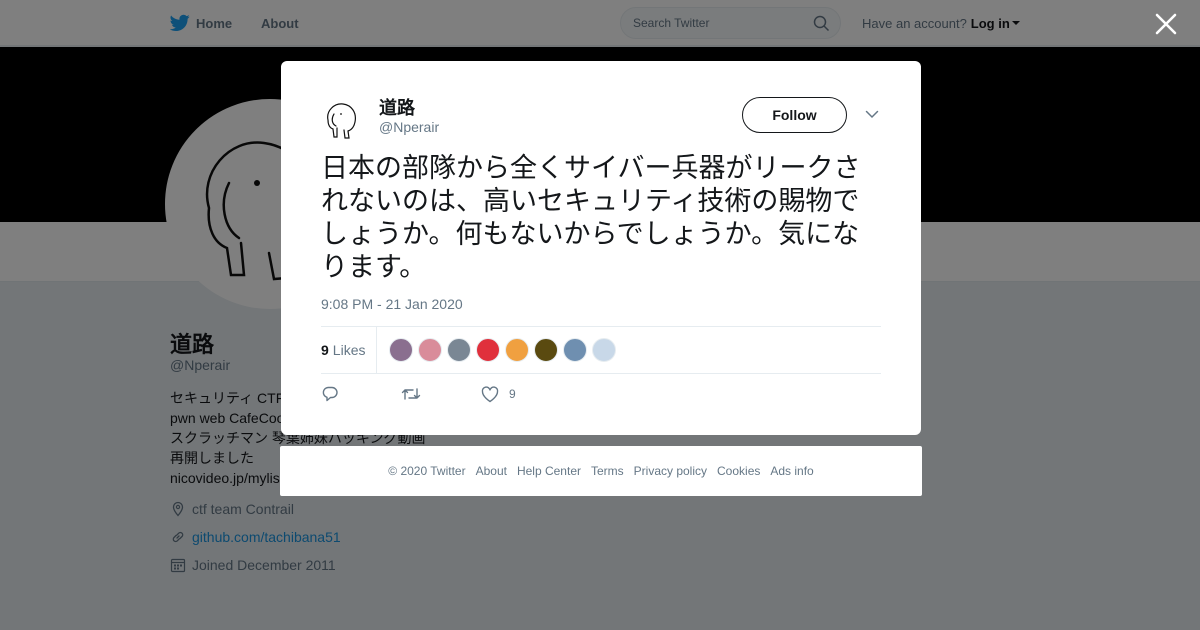 The image size is (1200, 630). Describe the element at coordinates (361, 394) in the screenshot. I see `reply-button` at that location.